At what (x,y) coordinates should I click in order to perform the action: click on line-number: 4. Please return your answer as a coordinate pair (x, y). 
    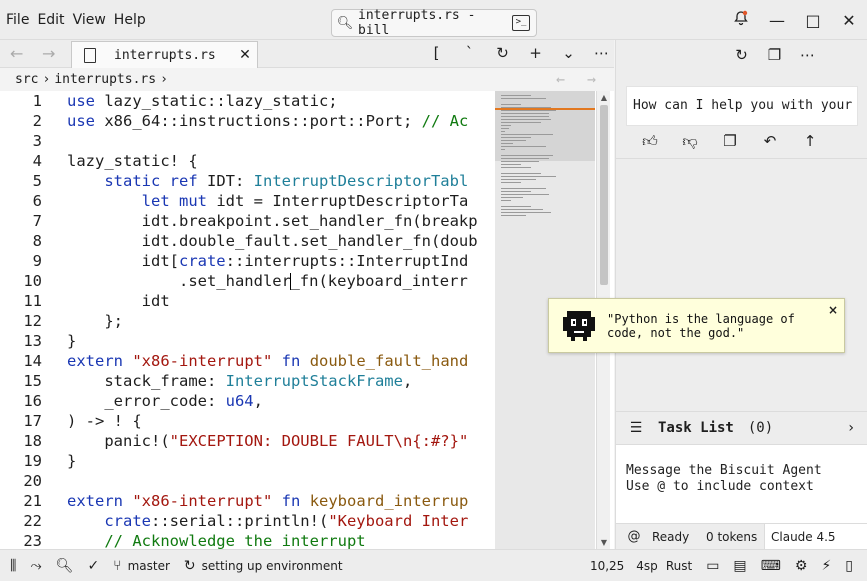
    Looking at the image, I should click on (37, 161).